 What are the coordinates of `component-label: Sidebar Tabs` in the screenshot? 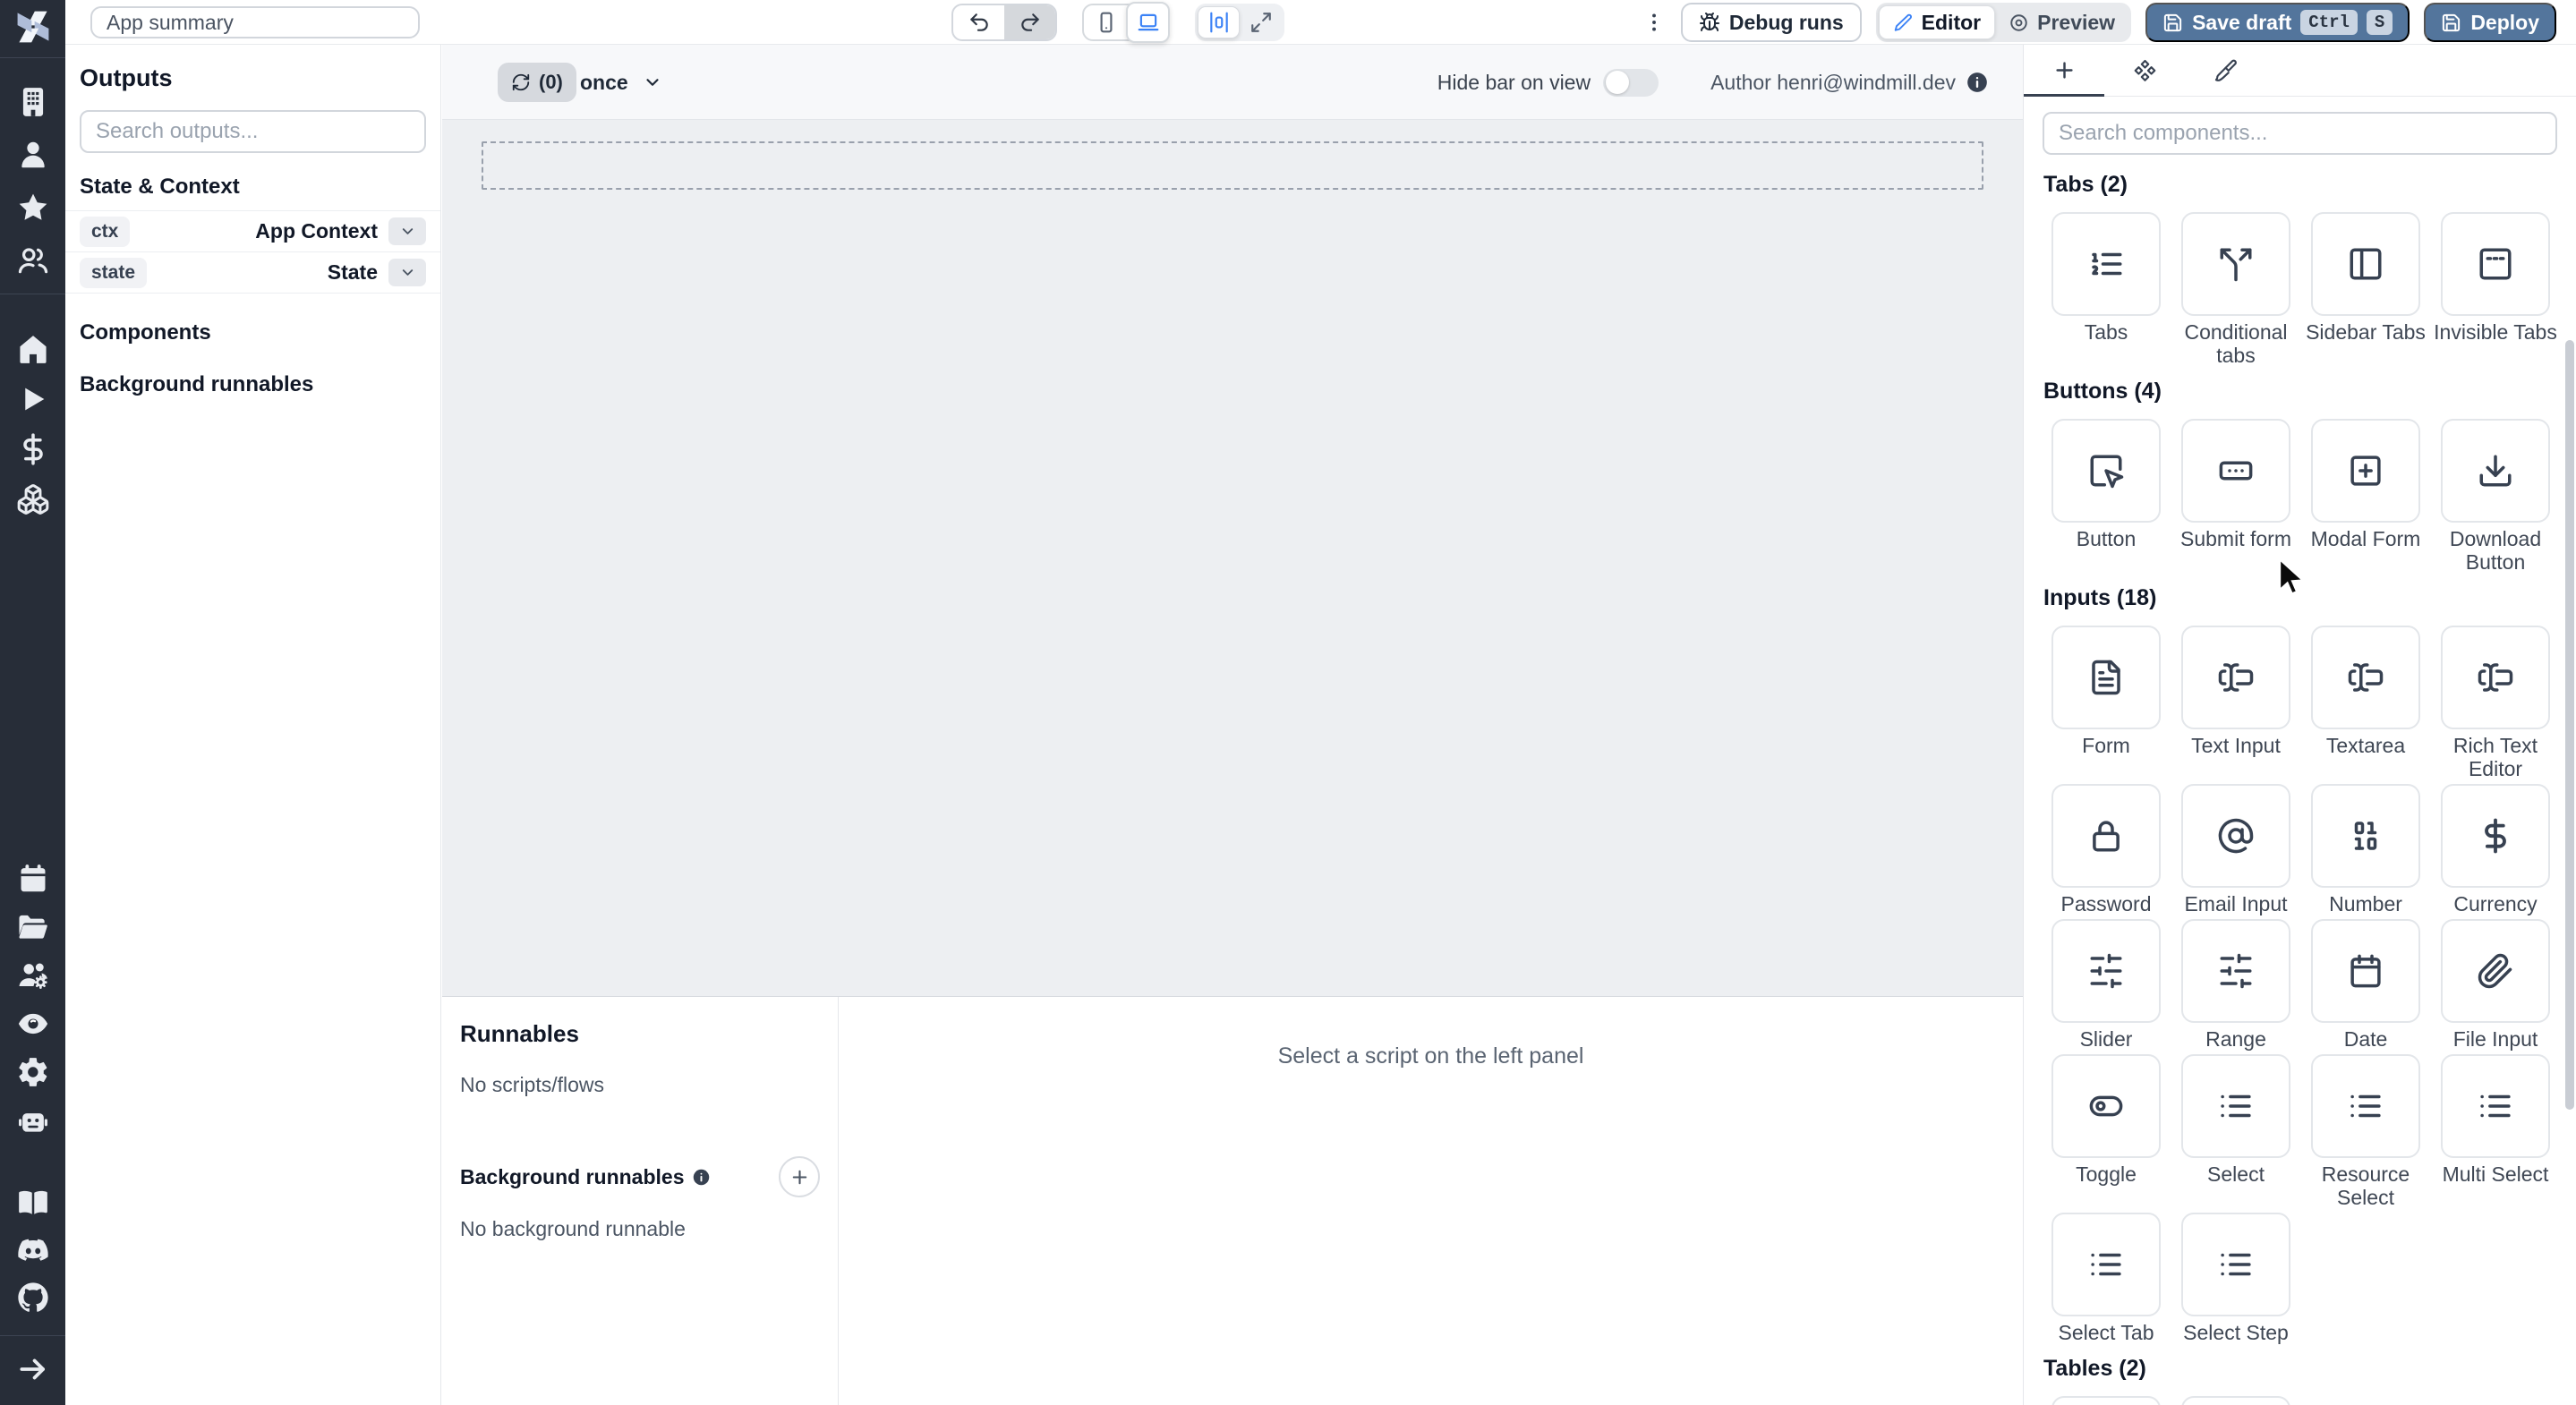 It's located at (2366, 332).